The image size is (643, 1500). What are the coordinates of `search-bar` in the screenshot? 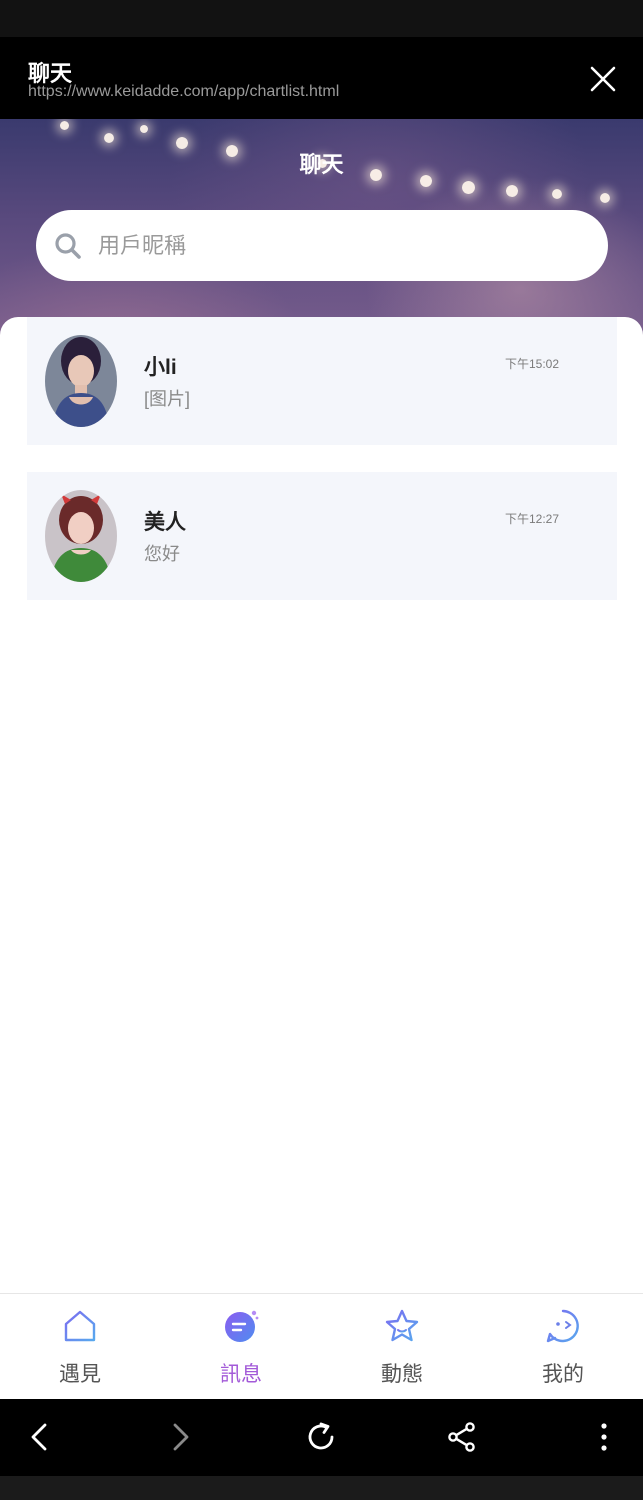 It's located at (322, 245).